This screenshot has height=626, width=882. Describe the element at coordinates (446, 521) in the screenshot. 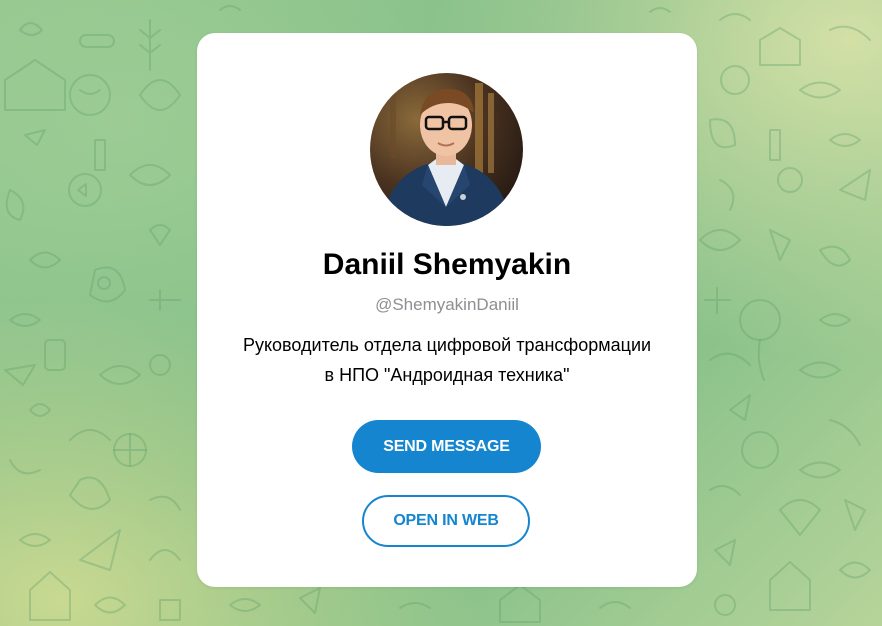

I see `open-in-web-button: OPEN IN WEB` at that location.